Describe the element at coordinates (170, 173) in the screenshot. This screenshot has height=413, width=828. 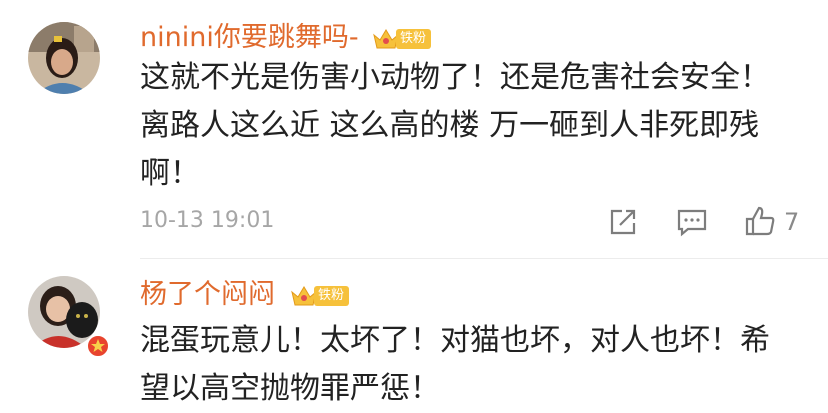
I see `comment-text-line: 啊！` at that location.